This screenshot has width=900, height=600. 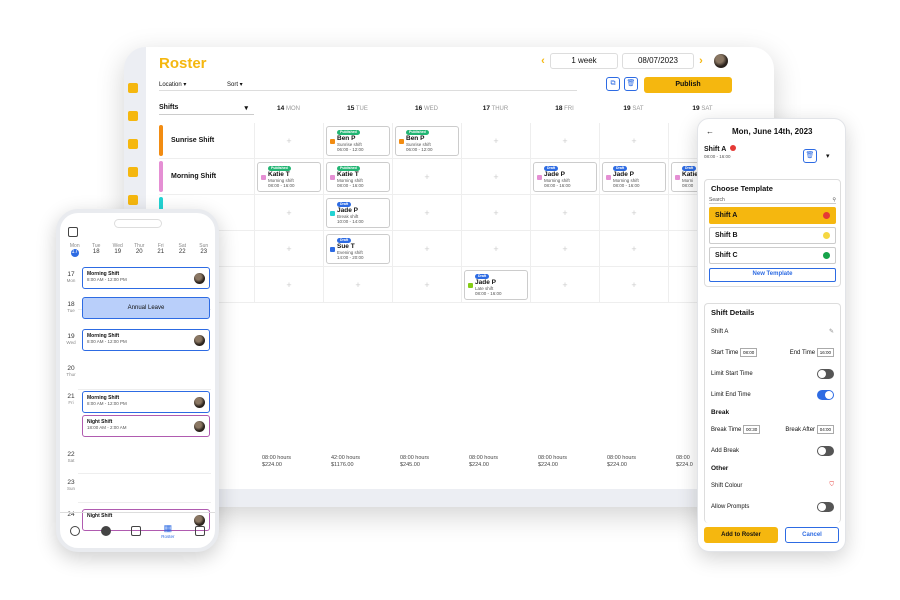 I want to click on shift-card: Draft Jade P Late shift 08:00 - 16:00, so click(x=496, y=285).